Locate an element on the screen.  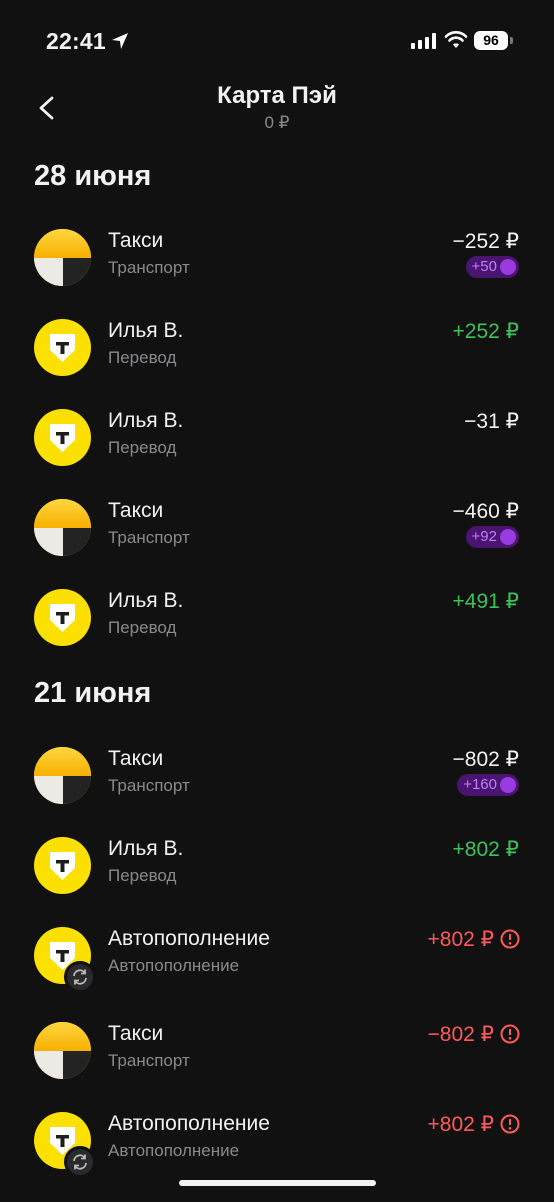
wifi-icon is located at coordinates (456, 39).